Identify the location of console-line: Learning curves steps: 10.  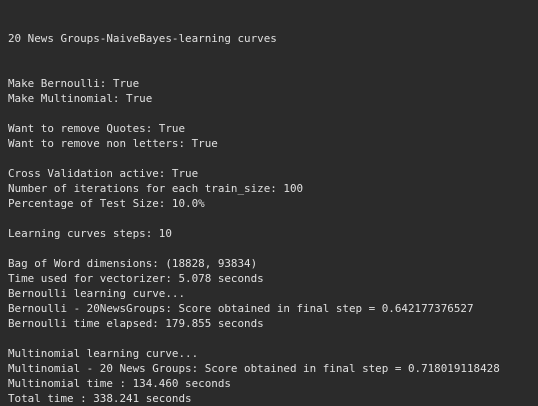
(90, 233).